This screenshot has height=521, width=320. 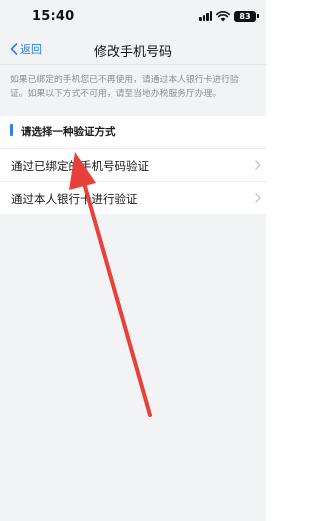 What do you see at coordinates (53, 16) in the screenshot?
I see `status-time: 15:40` at bounding box center [53, 16].